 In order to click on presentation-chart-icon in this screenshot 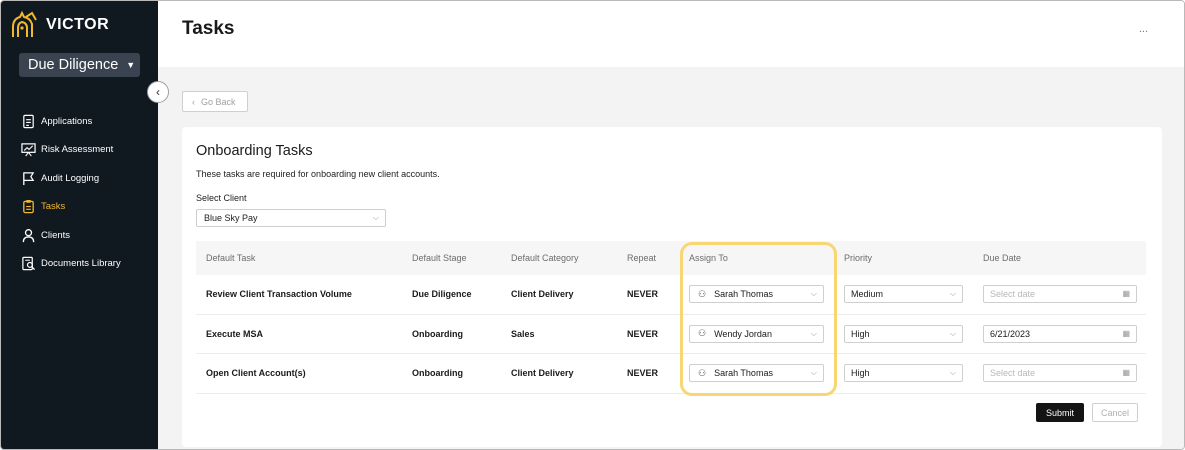, I will do `click(28, 150)`.